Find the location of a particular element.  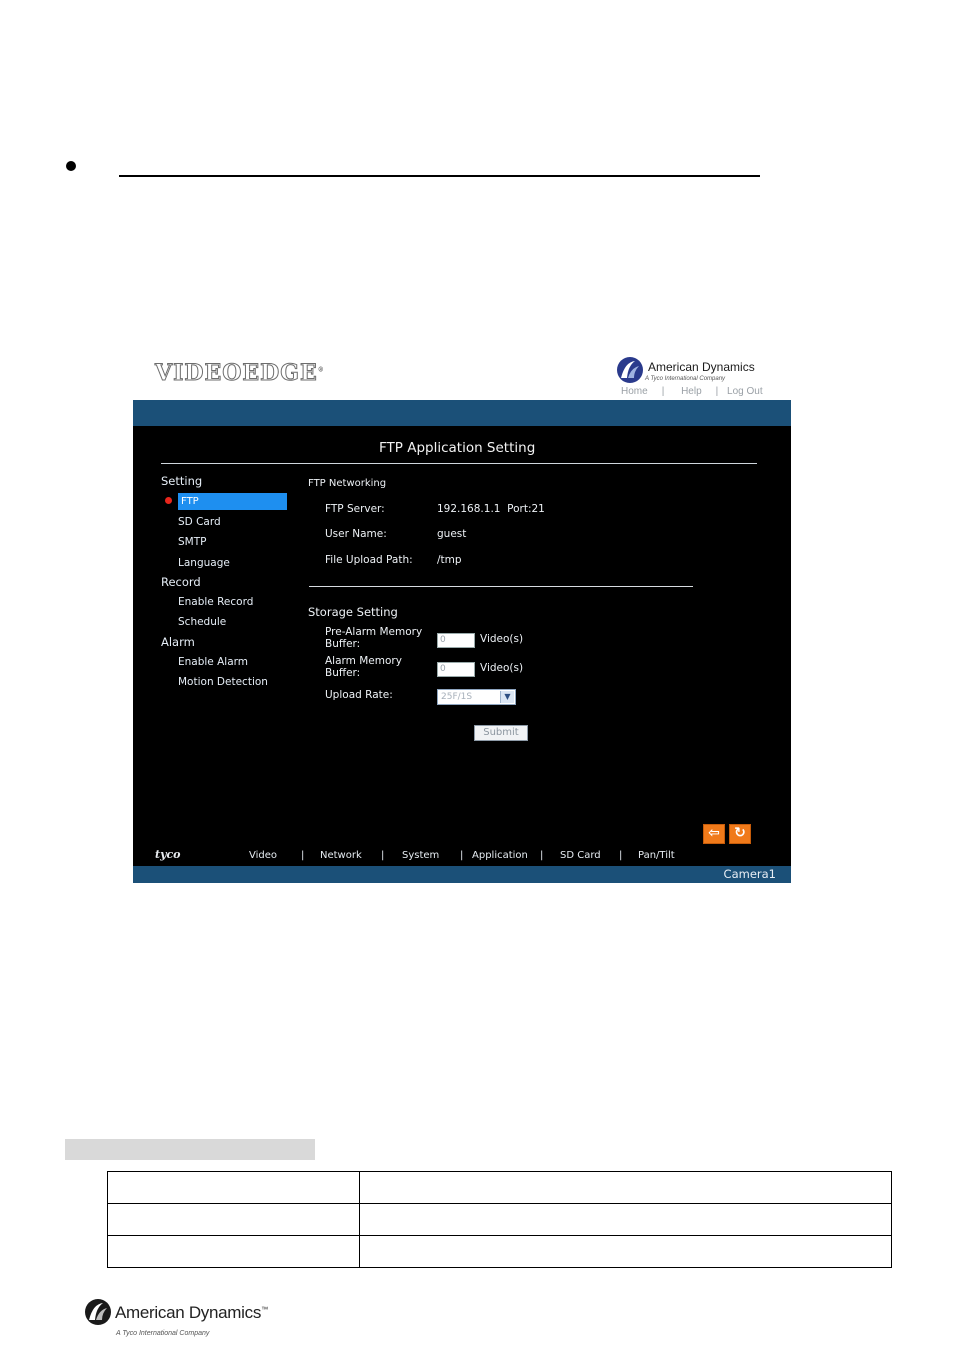

storage-setting-heading: Storage Setting is located at coordinates (353, 612).